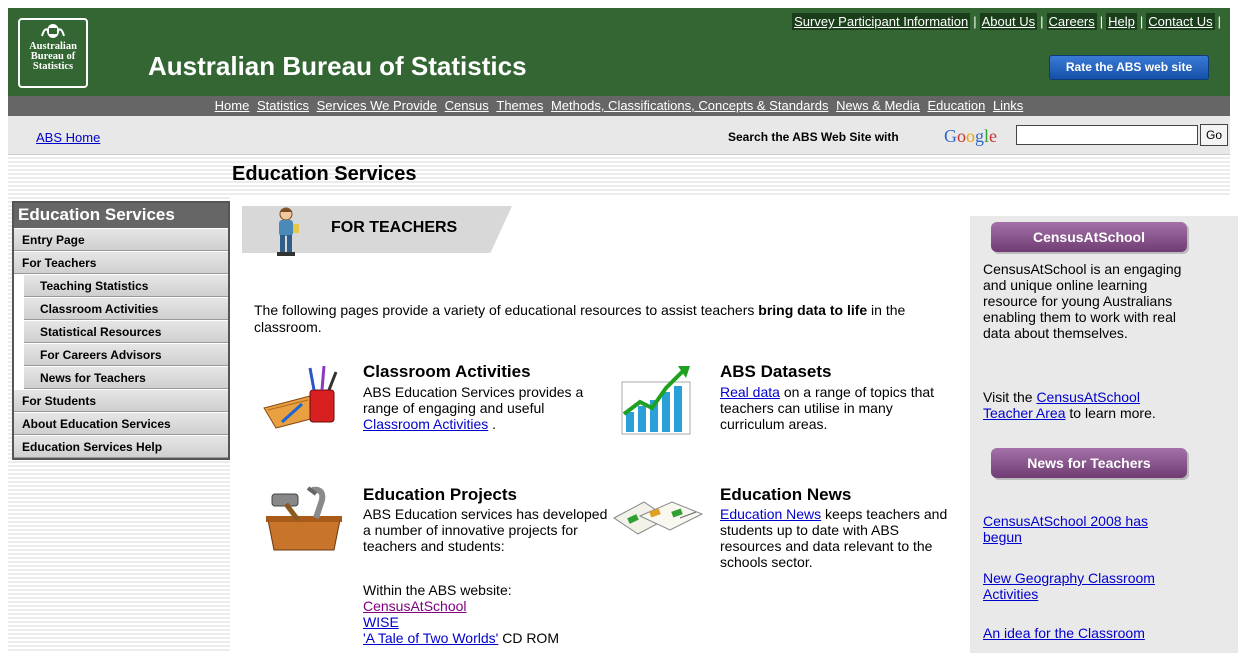 The width and height of the screenshot is (1238, 653). Describe the element at coordinates (813, 137) in the screenshot. I see `search-label: Search the ABS Web Site with` at that location.